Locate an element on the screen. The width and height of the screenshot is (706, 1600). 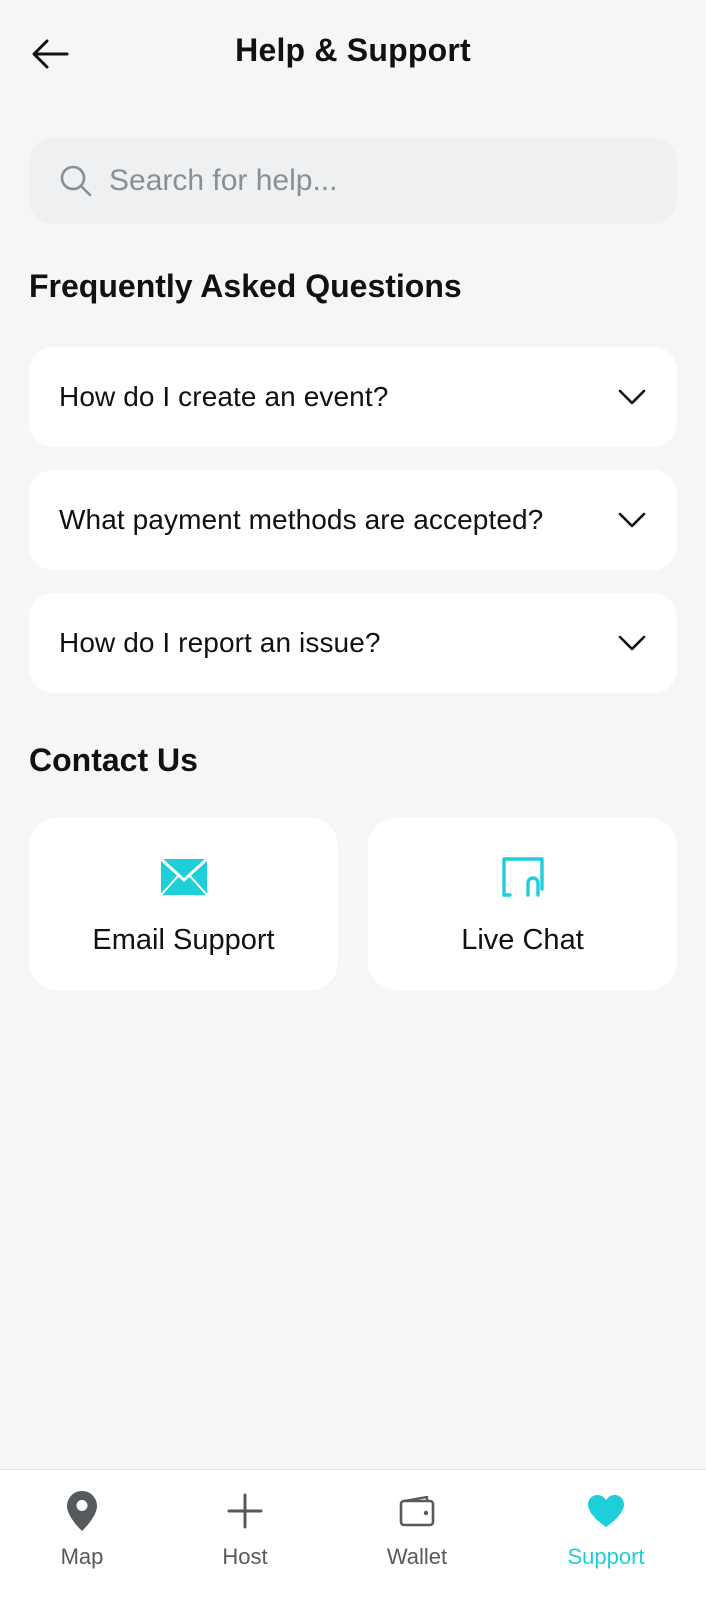
faq-item-create-event: How do I create an event? is located at coordinates (353, 397).